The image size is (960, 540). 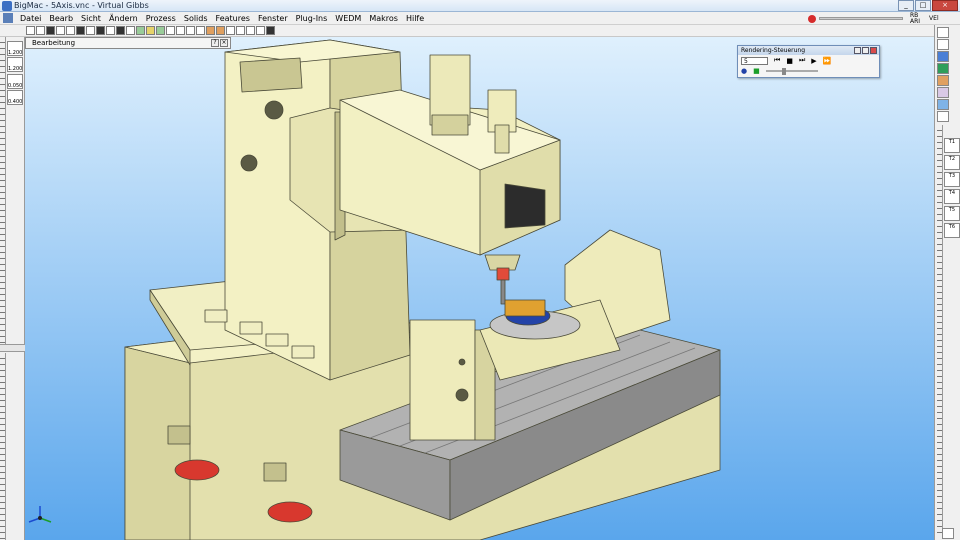 What do you see at coordinates (312, 18) in the screenshot?
I see `menu-plugins: Plug-Ins` at bounding box center [312, 18].